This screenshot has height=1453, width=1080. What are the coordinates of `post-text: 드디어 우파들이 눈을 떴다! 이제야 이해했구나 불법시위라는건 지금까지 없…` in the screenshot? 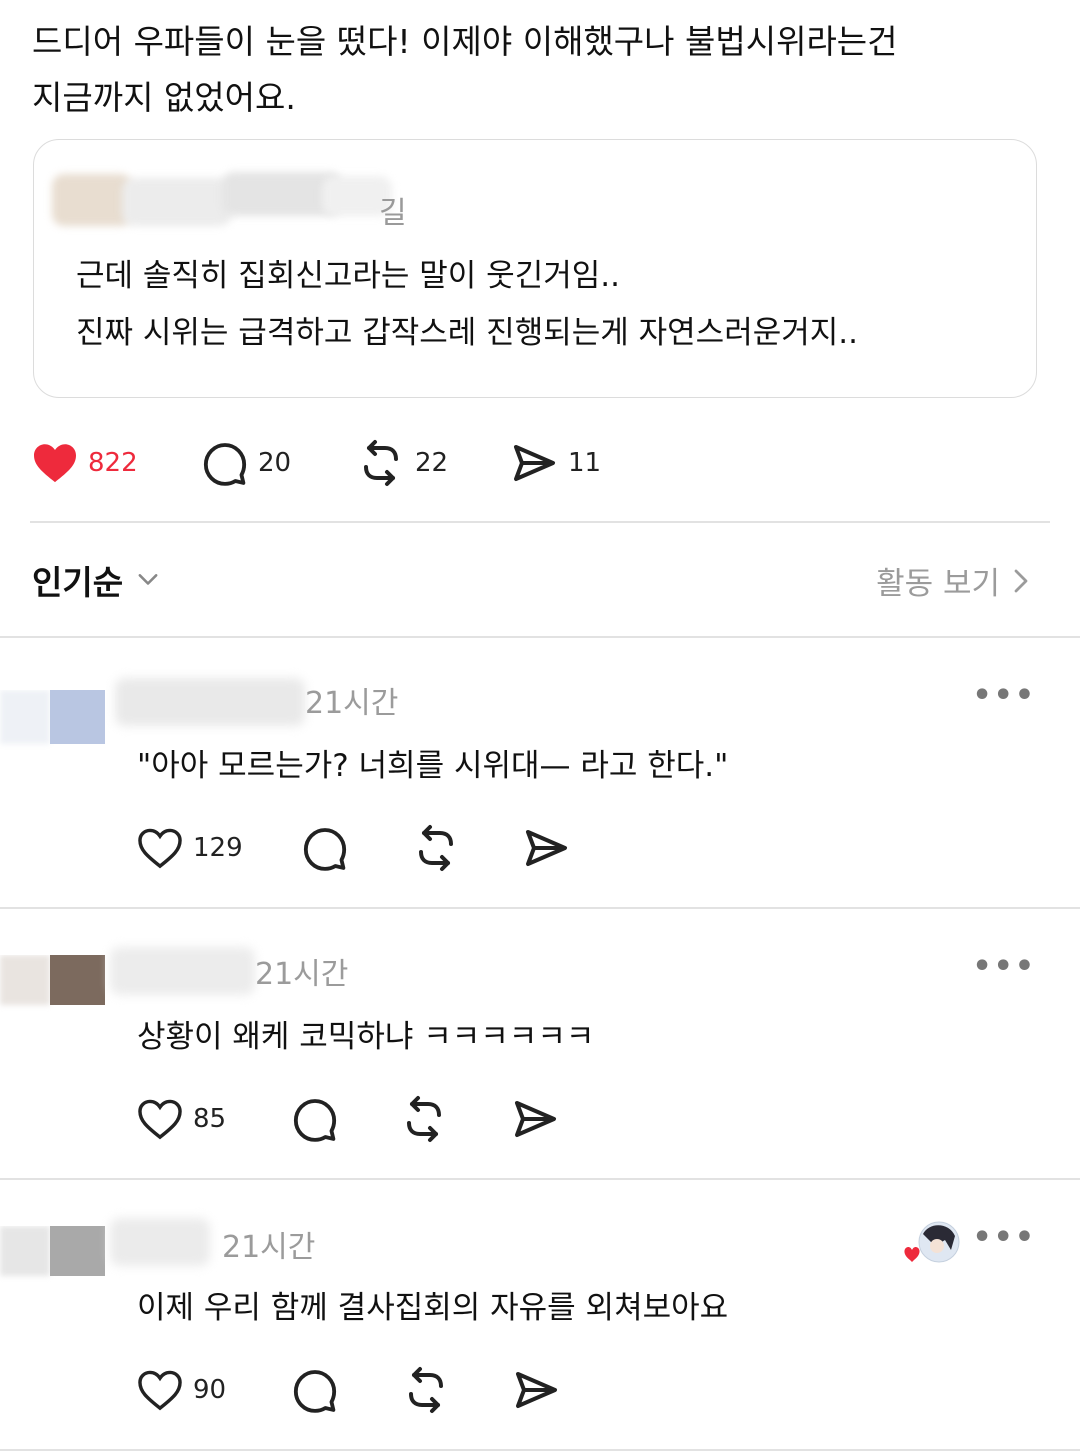 It's located at (537, 70).